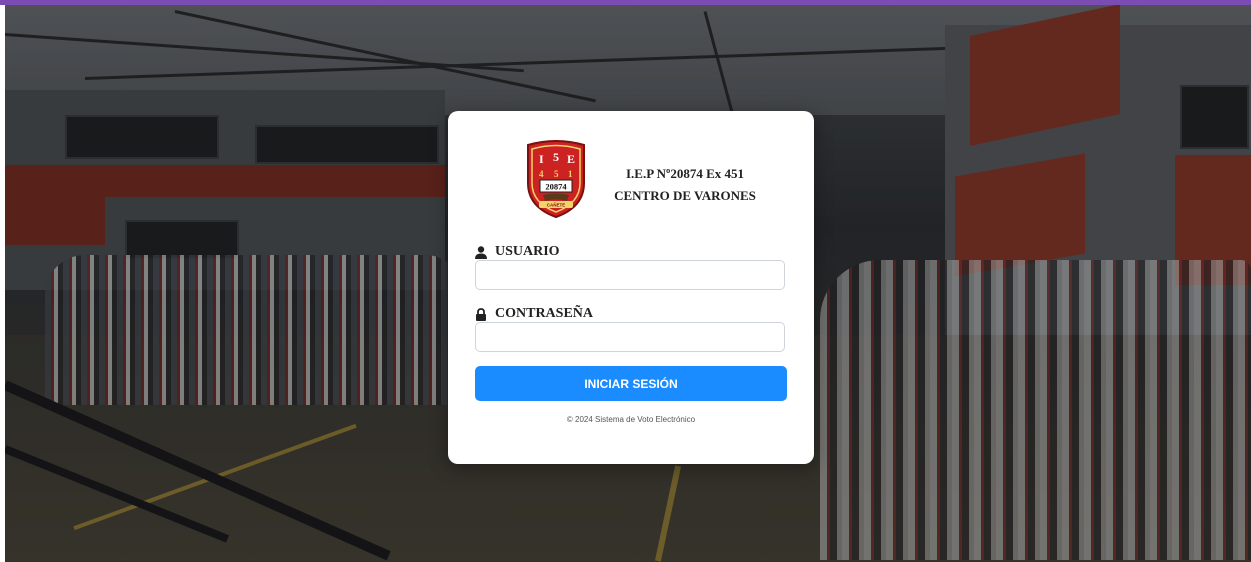  I want to click on usuario-label-text: USUARIO, so click(527, 251).